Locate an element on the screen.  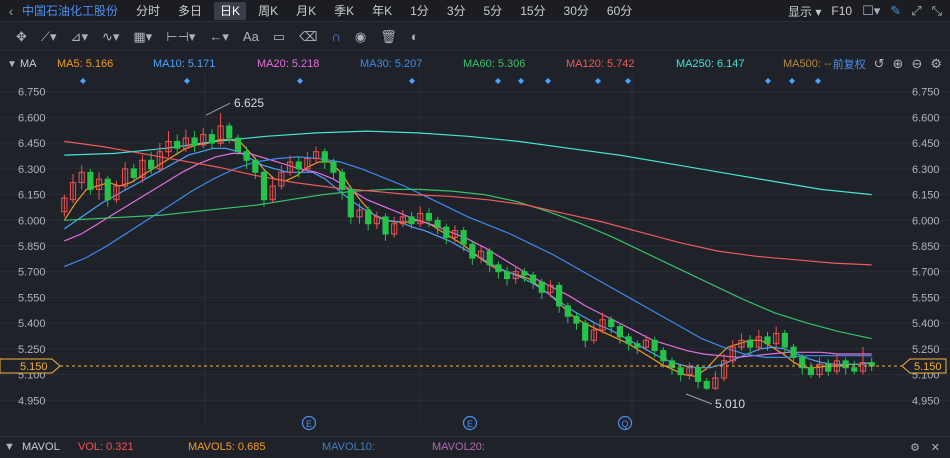
add-icon: ⊕ is located at coordinates (898, 64).